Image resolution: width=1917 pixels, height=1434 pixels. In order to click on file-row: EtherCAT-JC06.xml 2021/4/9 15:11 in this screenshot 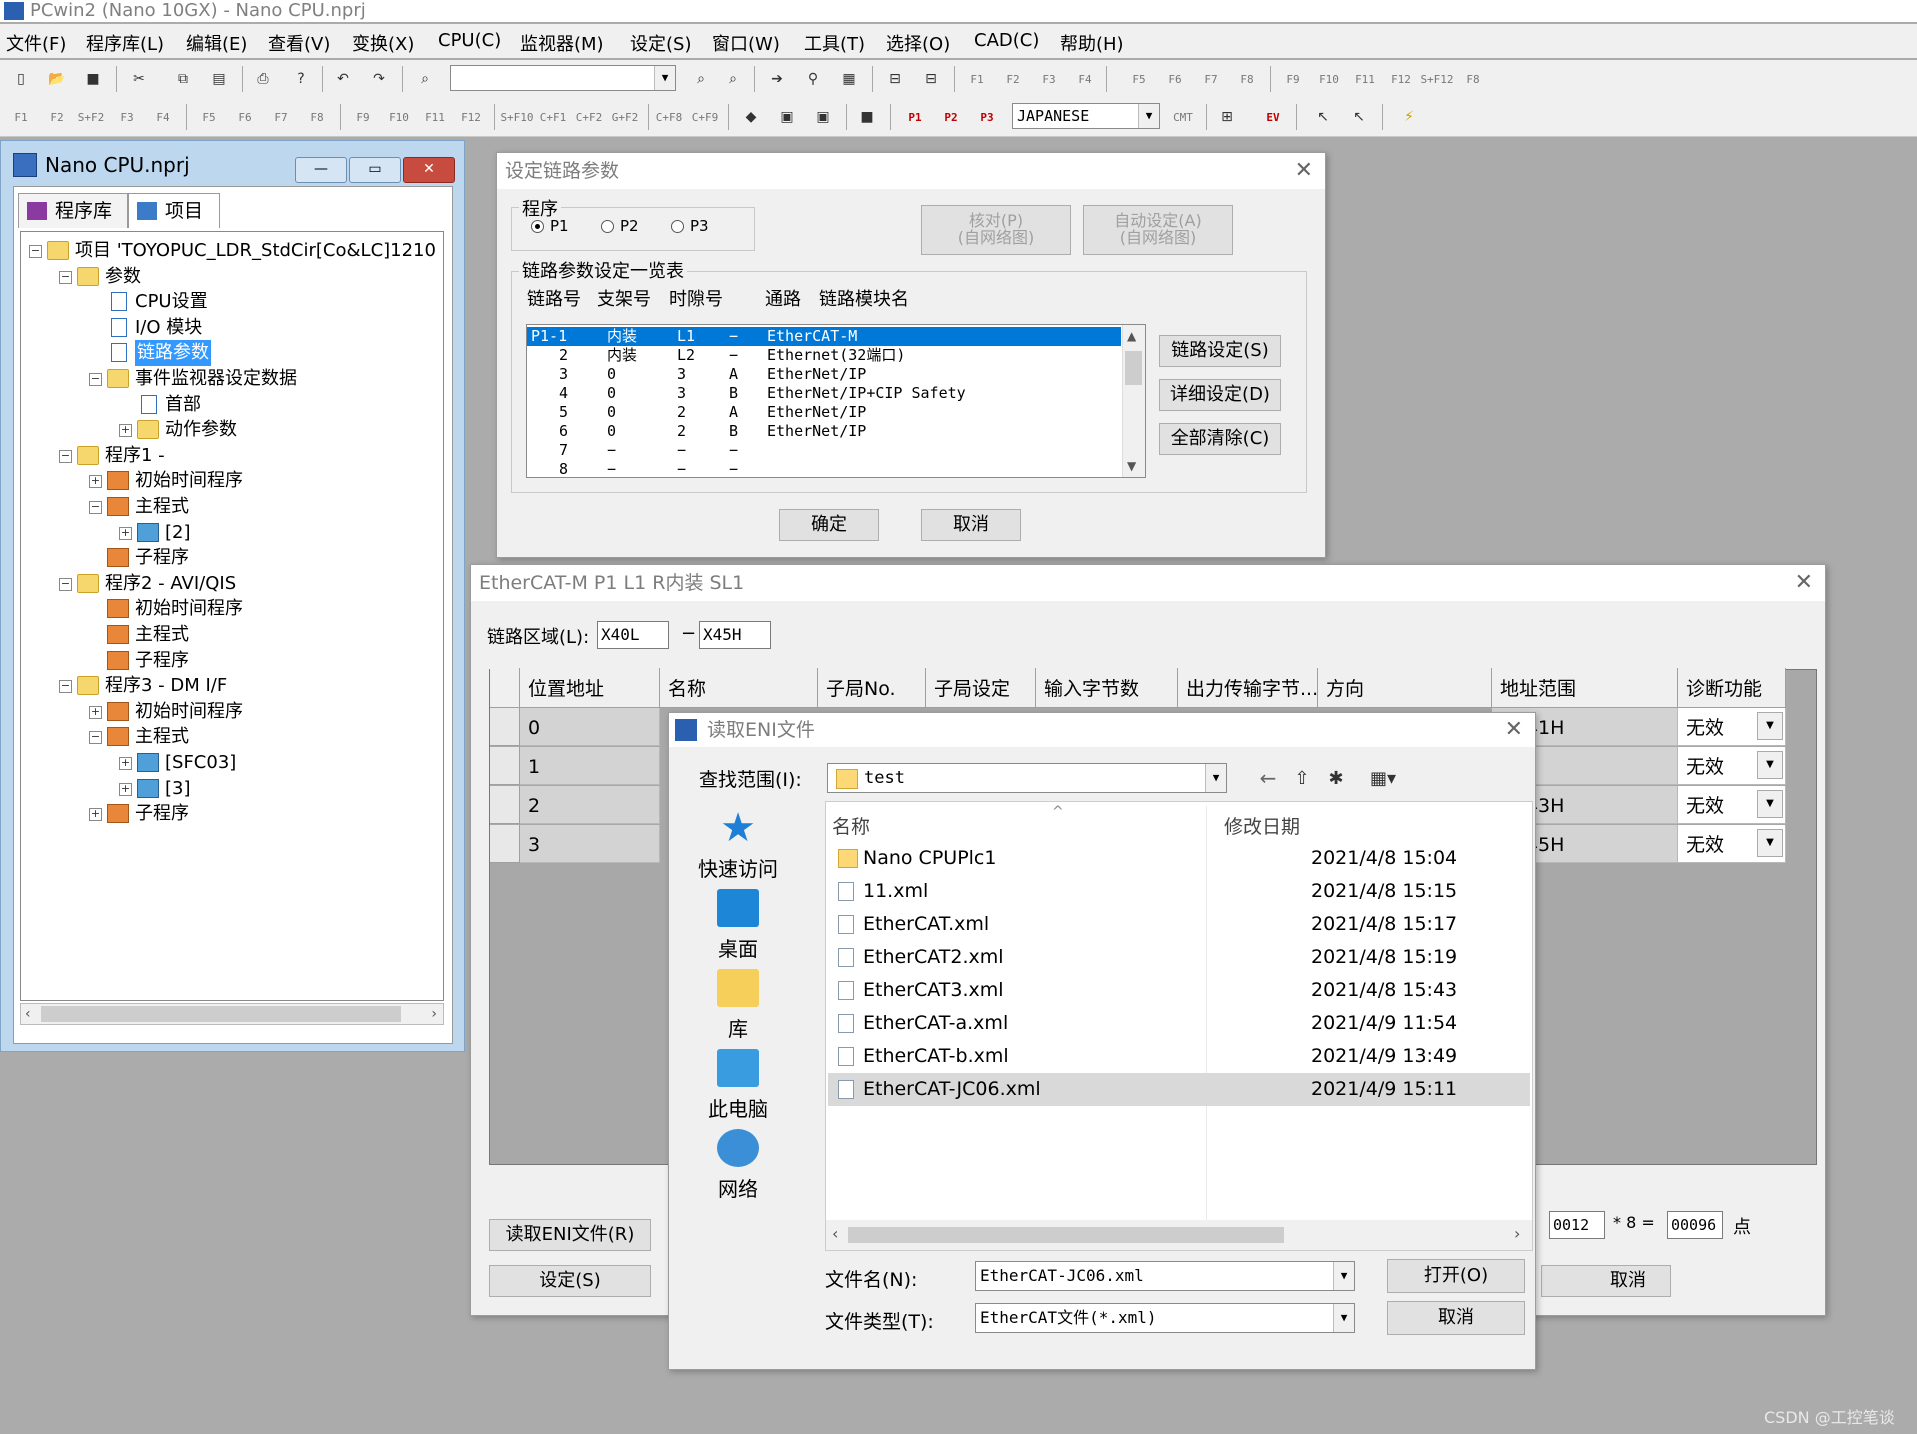, I will do `click(1179, 1089)`.